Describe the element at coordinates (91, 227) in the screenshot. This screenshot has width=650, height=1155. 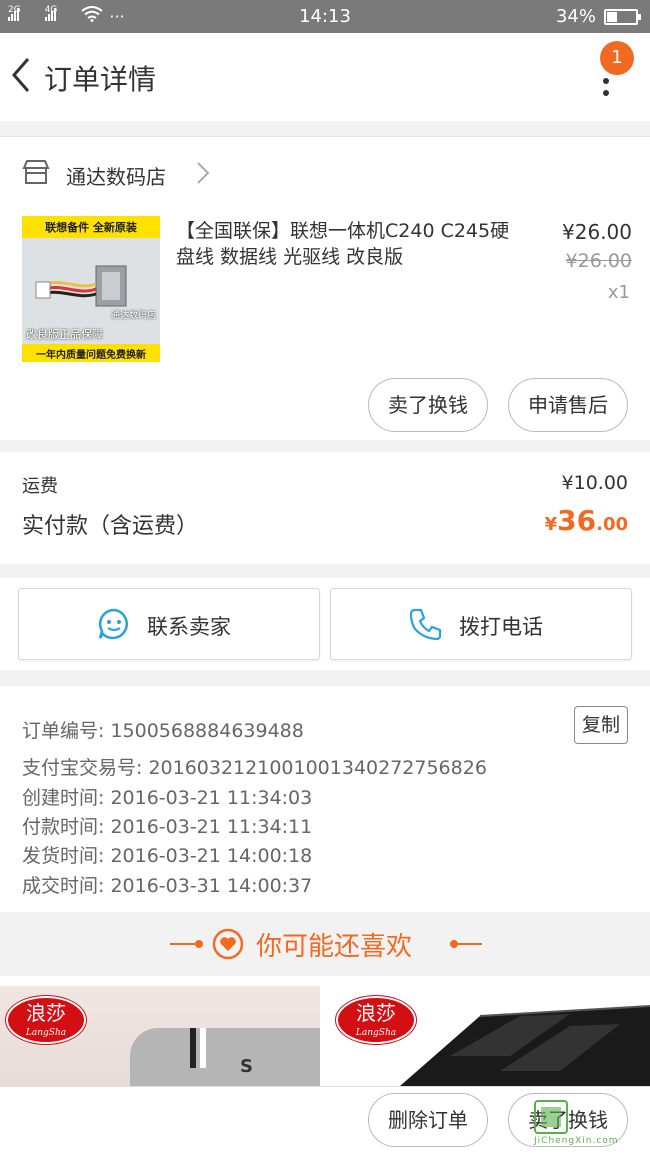
I see `thumb-top-band: 联想备件 全新原装` at that location.